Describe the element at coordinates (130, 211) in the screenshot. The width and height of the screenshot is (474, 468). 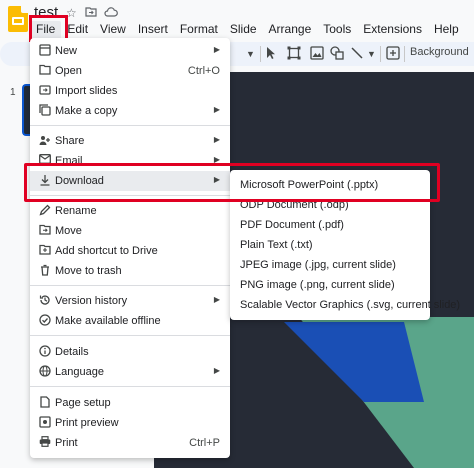
I see `menu-item-rename: Rename` at that location.